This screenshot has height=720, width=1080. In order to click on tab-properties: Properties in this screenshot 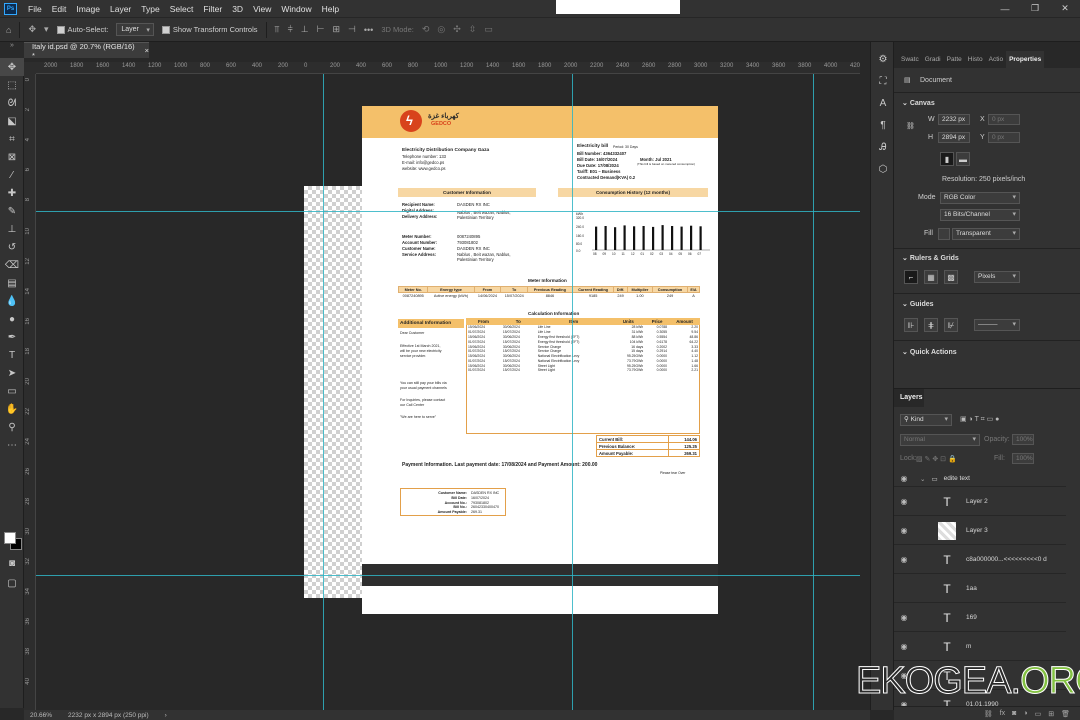, I will do `click(1025, 59)`.